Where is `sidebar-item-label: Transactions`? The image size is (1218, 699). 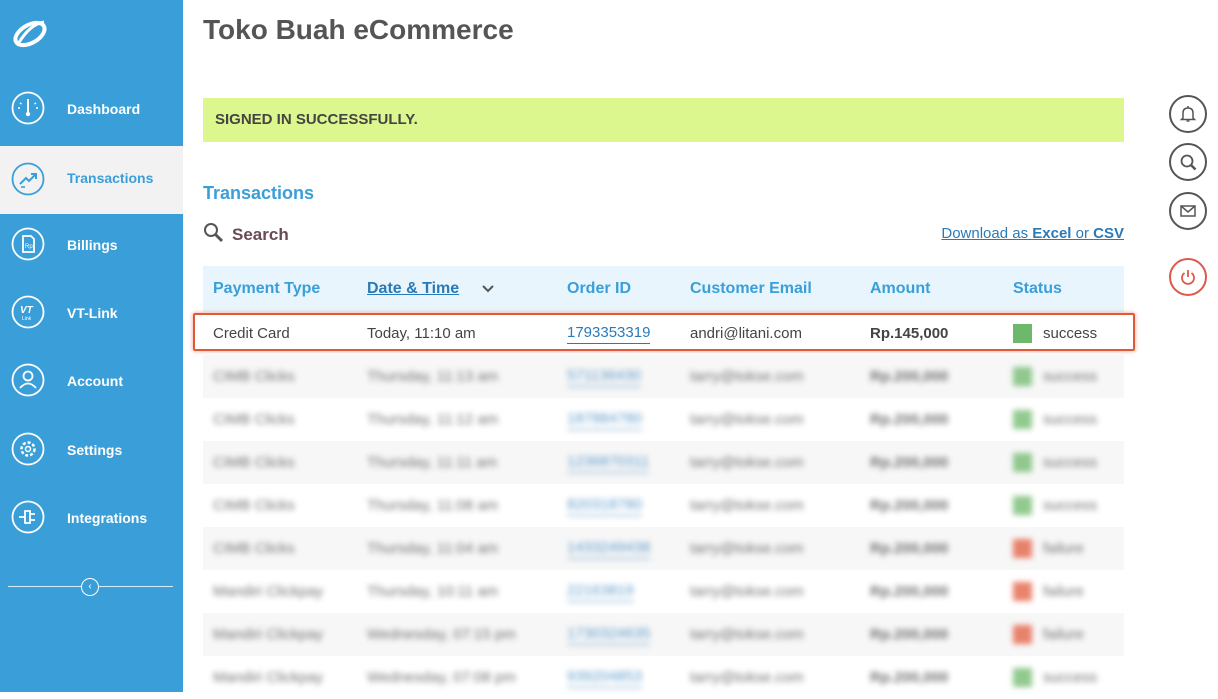
sidebar-item-label: Transactions is located at coordinates (110, 178).